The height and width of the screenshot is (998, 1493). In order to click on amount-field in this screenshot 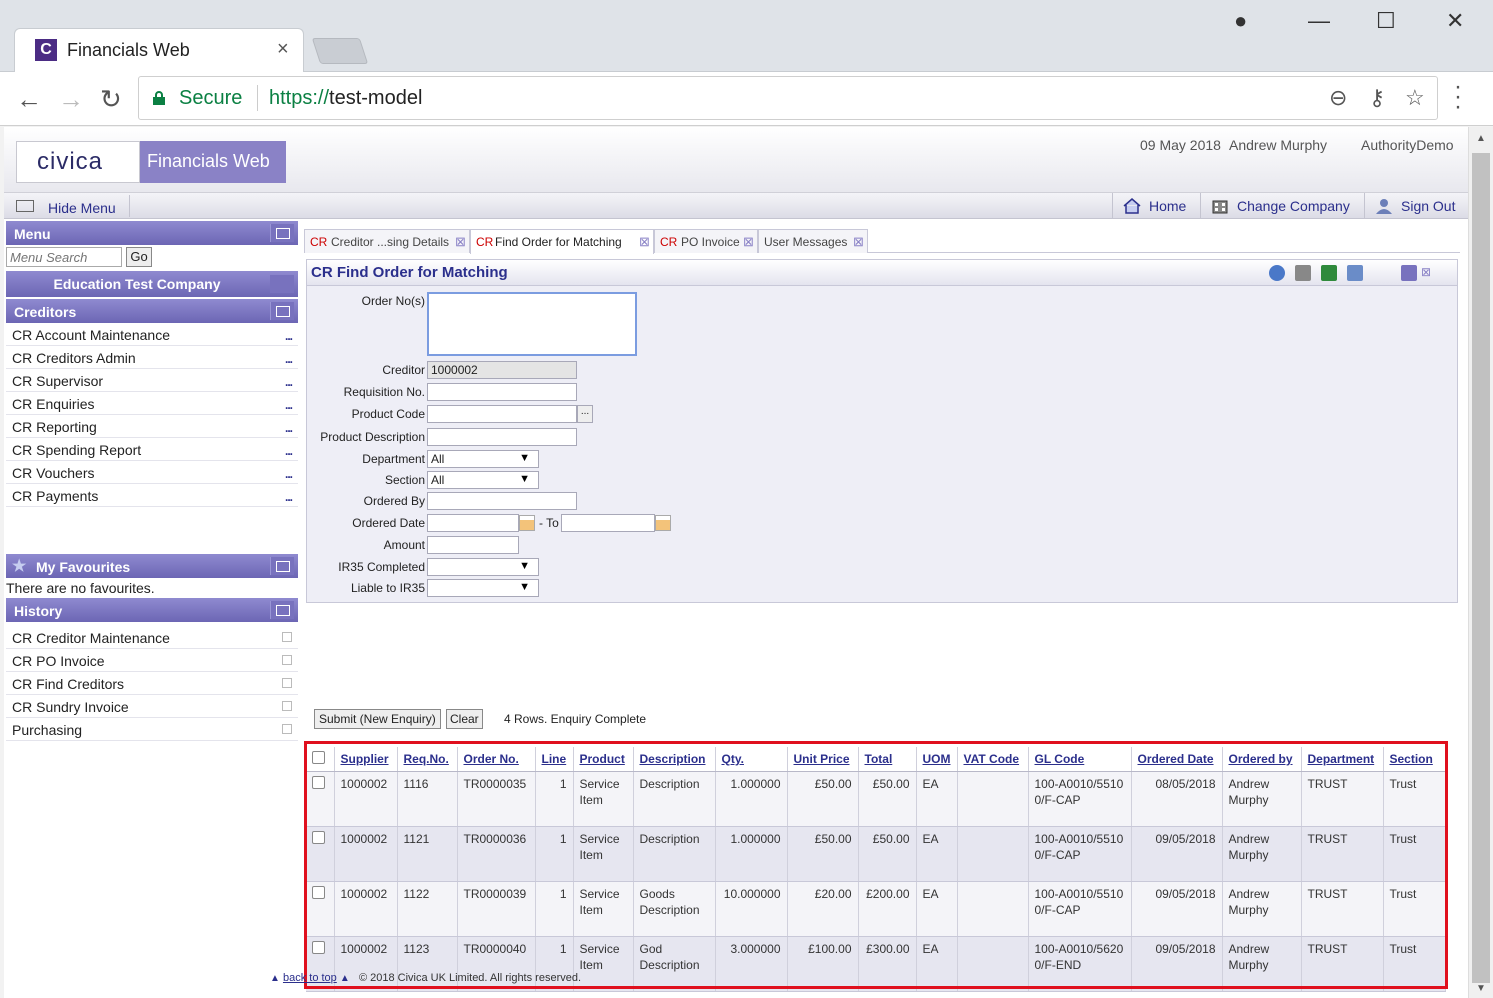, I will do `click(473, 545)`.